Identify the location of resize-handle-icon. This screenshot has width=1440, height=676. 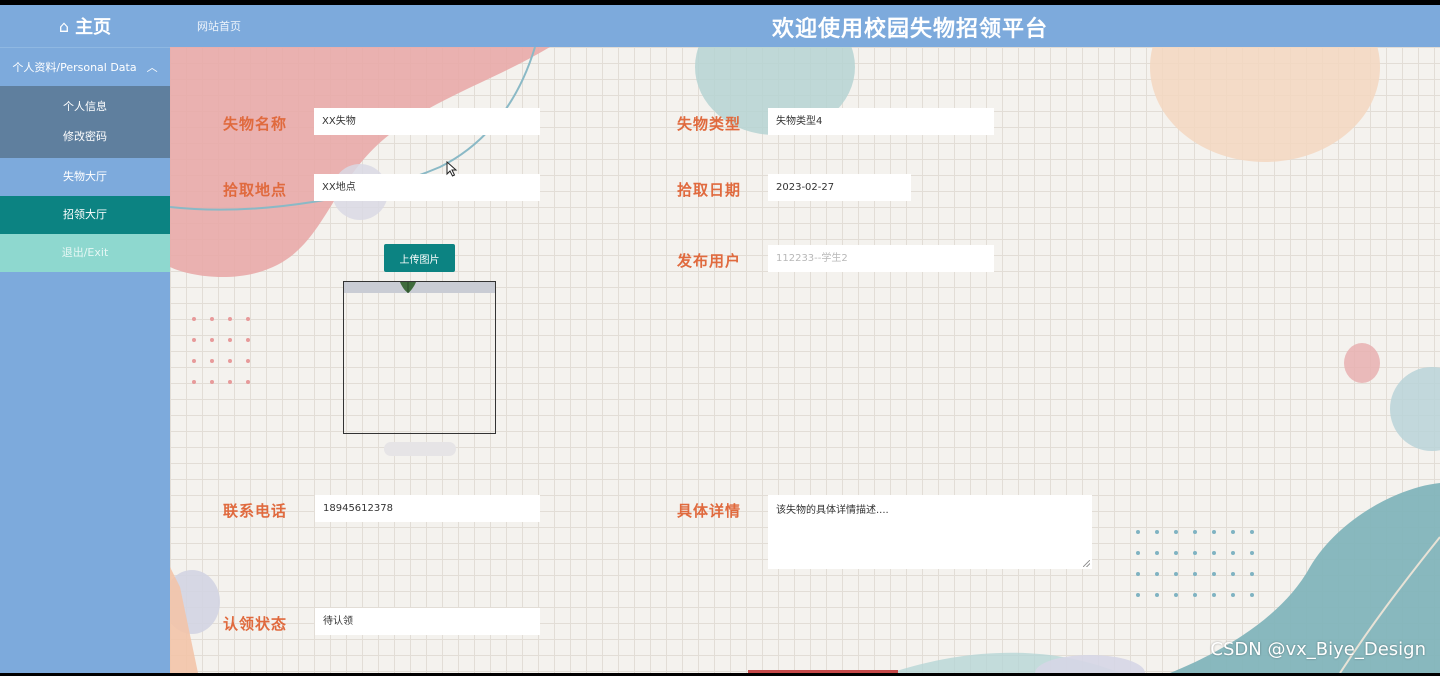
(1086, 563).